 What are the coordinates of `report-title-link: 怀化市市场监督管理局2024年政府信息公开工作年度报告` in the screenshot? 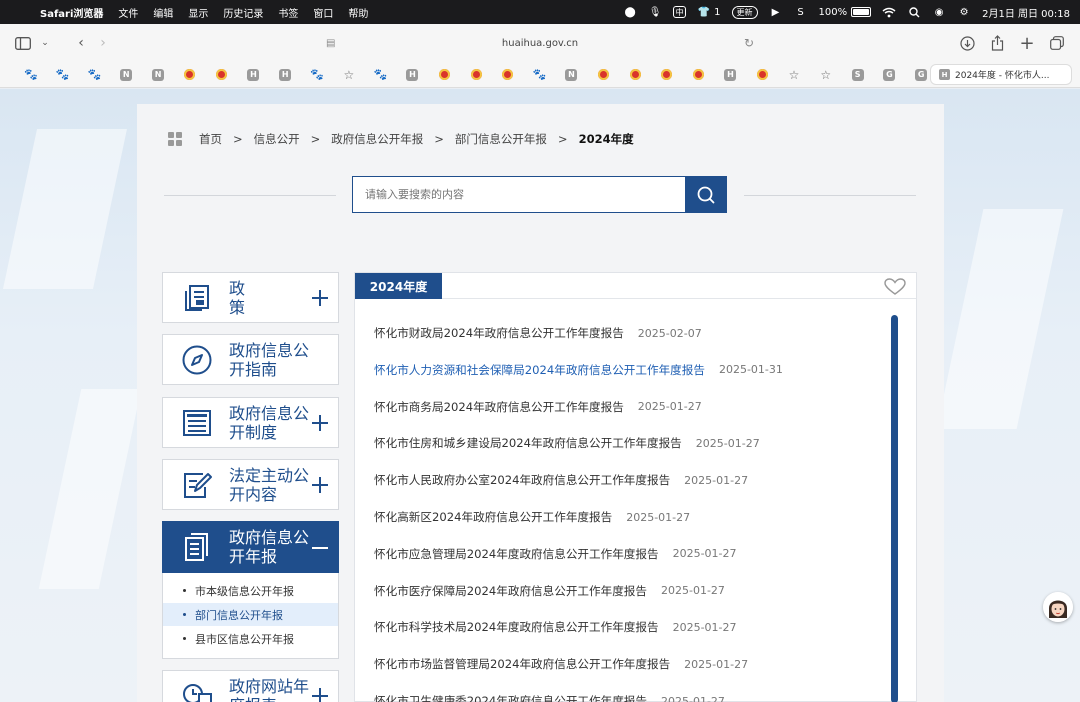 It's located at (522, 664).